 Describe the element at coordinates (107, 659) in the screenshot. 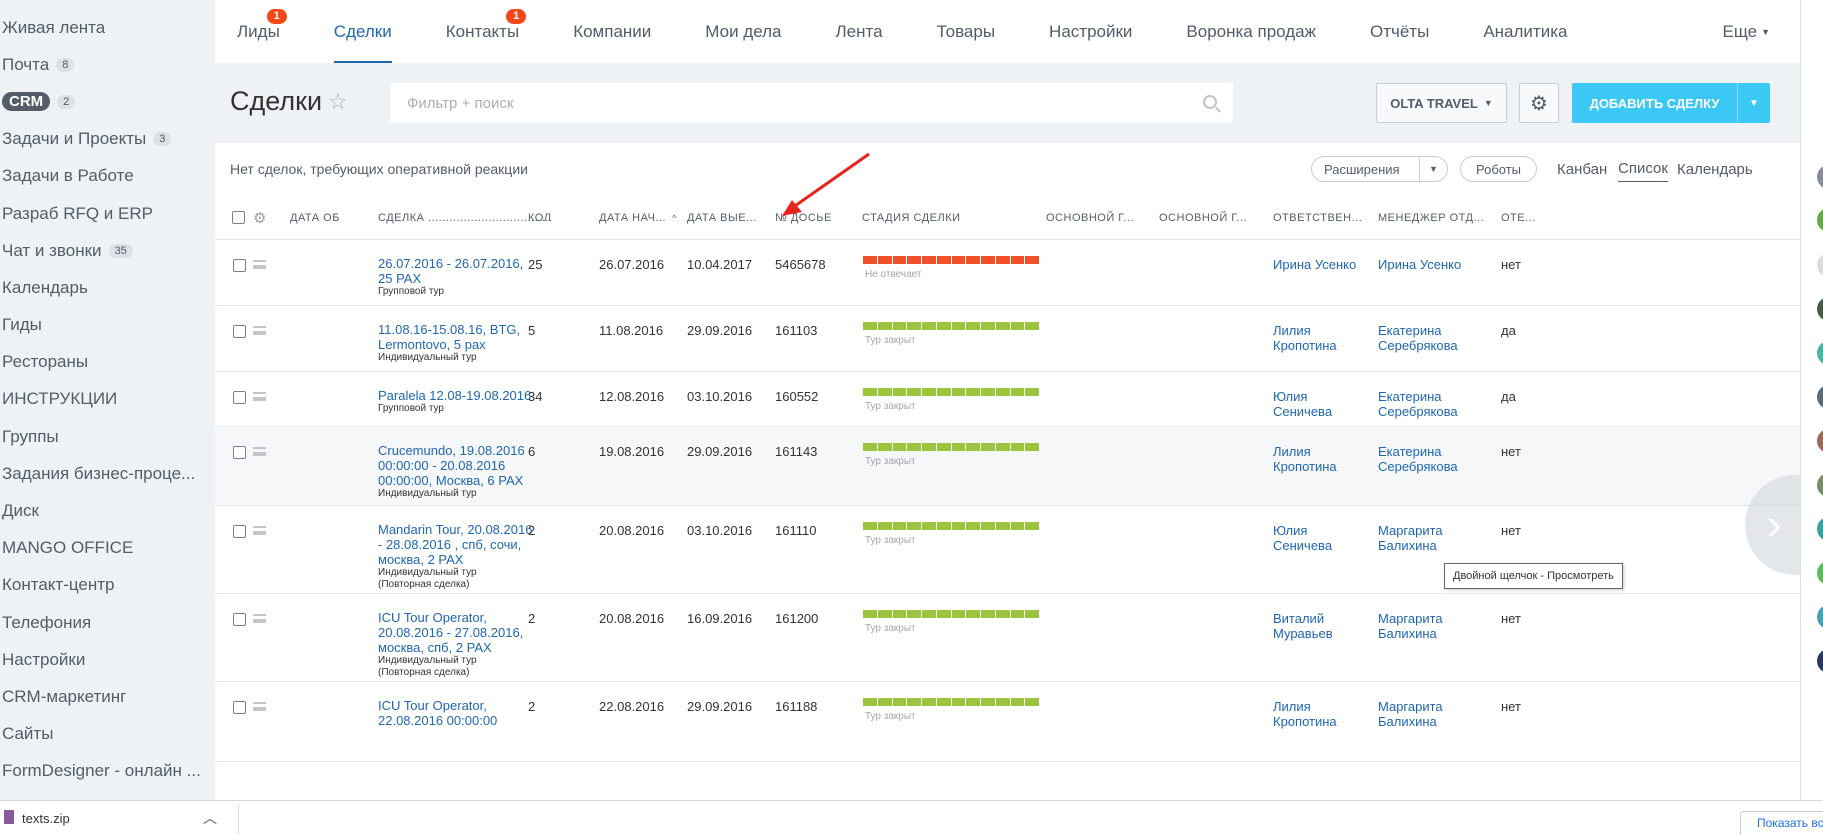

I see `sidebar-item: Настройки` at that location.